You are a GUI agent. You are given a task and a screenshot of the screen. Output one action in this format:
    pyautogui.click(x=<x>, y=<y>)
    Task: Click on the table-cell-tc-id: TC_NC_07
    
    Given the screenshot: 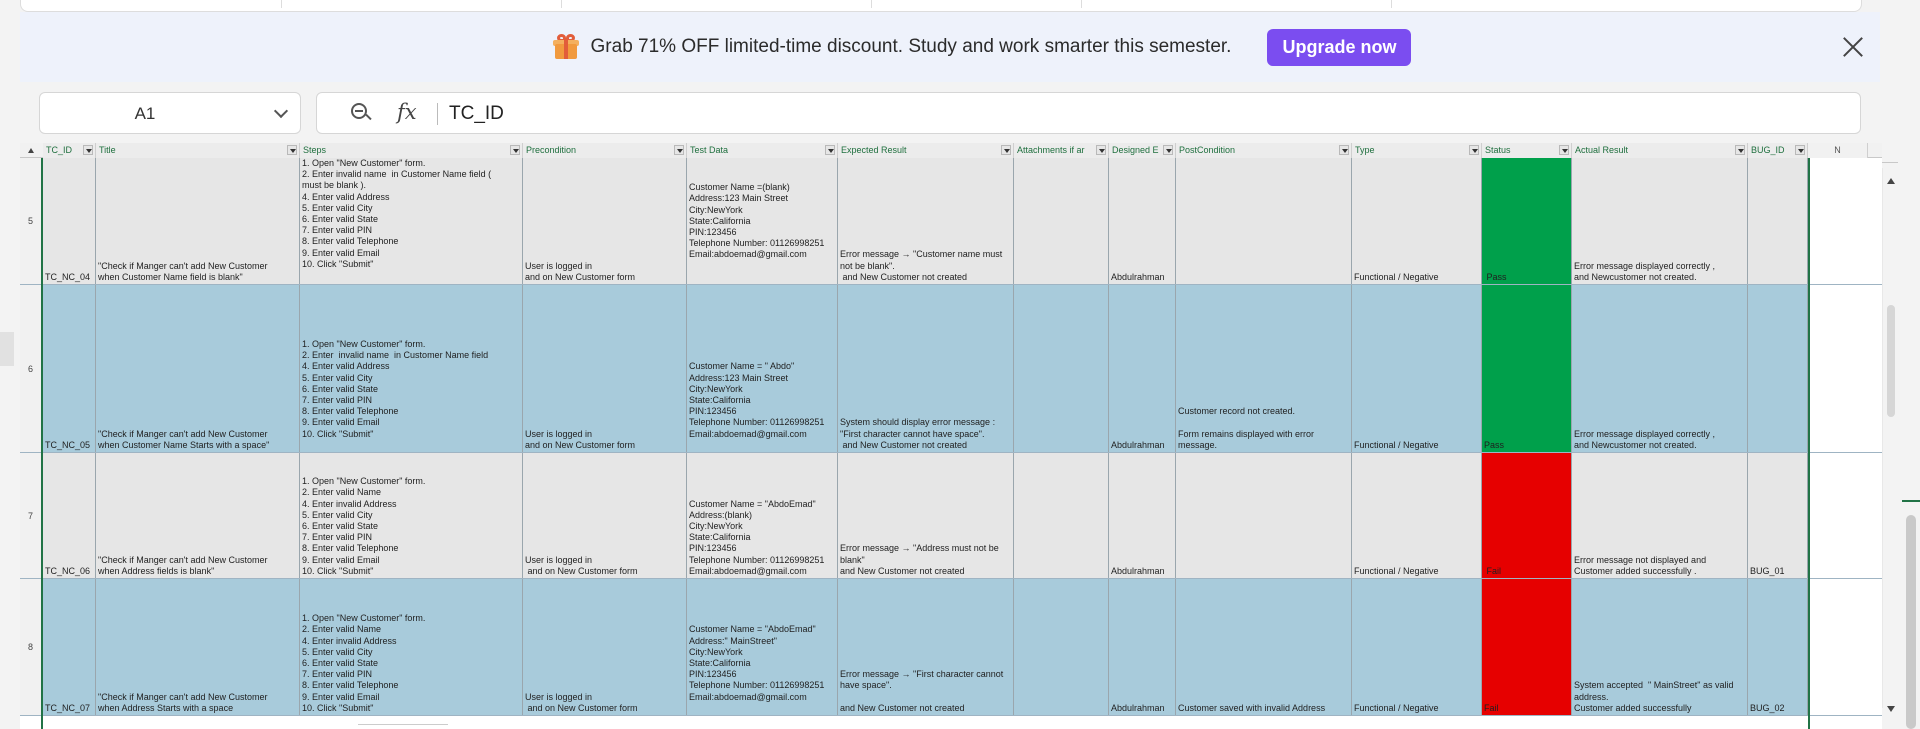 What is the action you would take?
    pyautogui.click(x=69, y=647)
    